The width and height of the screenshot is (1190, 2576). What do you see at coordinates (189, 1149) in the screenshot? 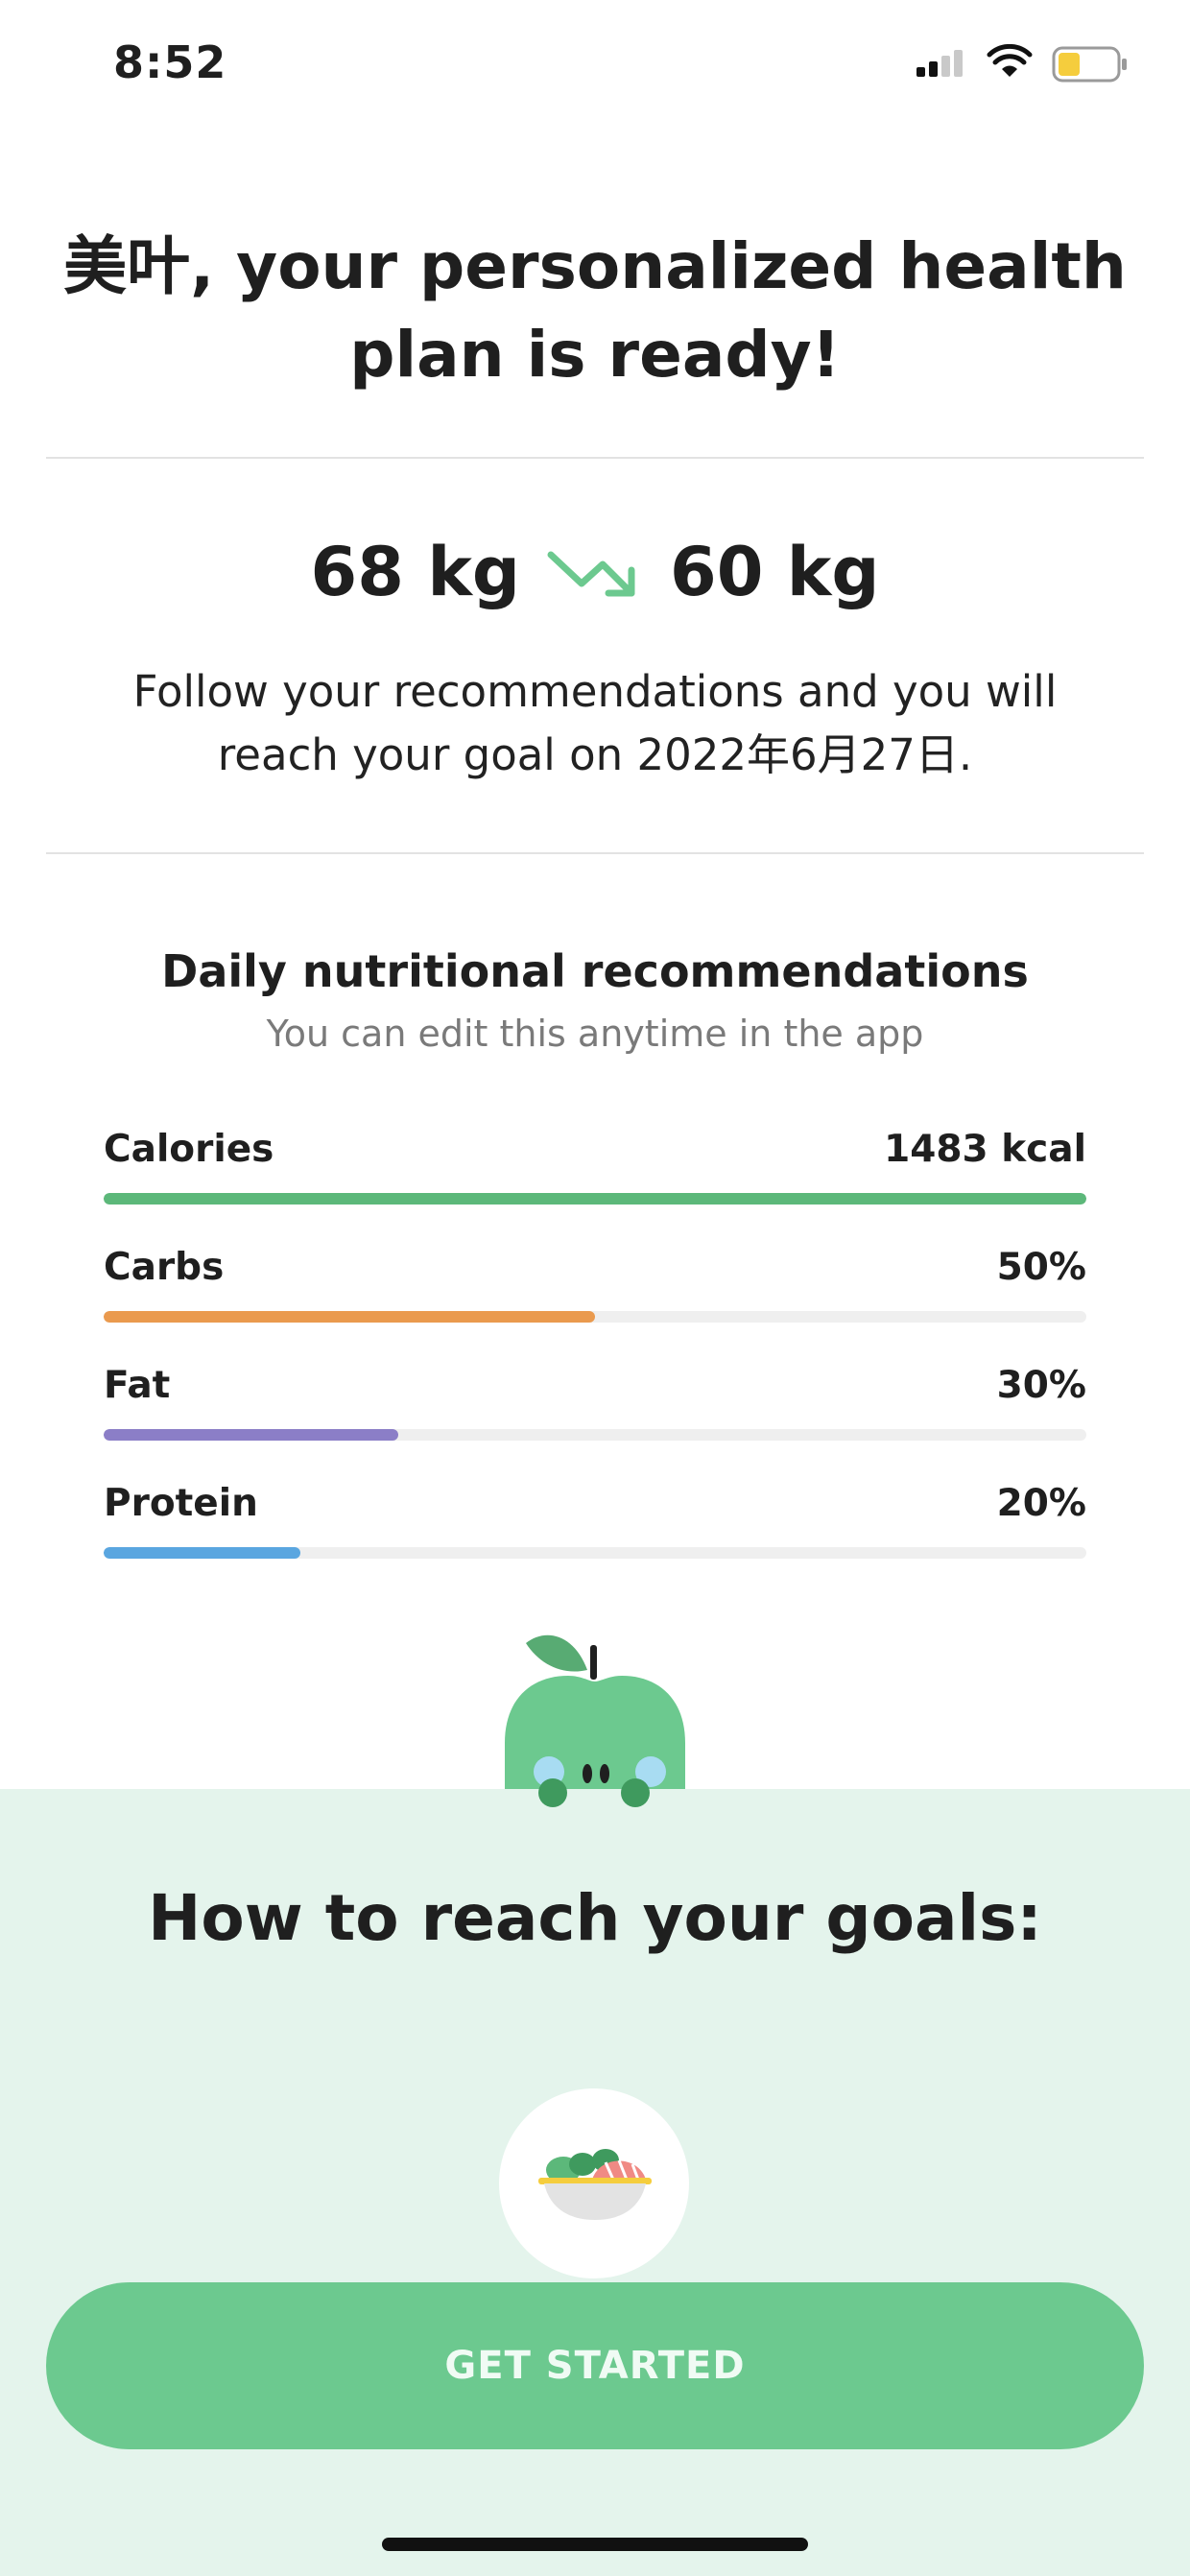
I see `nutrition-label: Calories` at bounding box center [189, 1149].